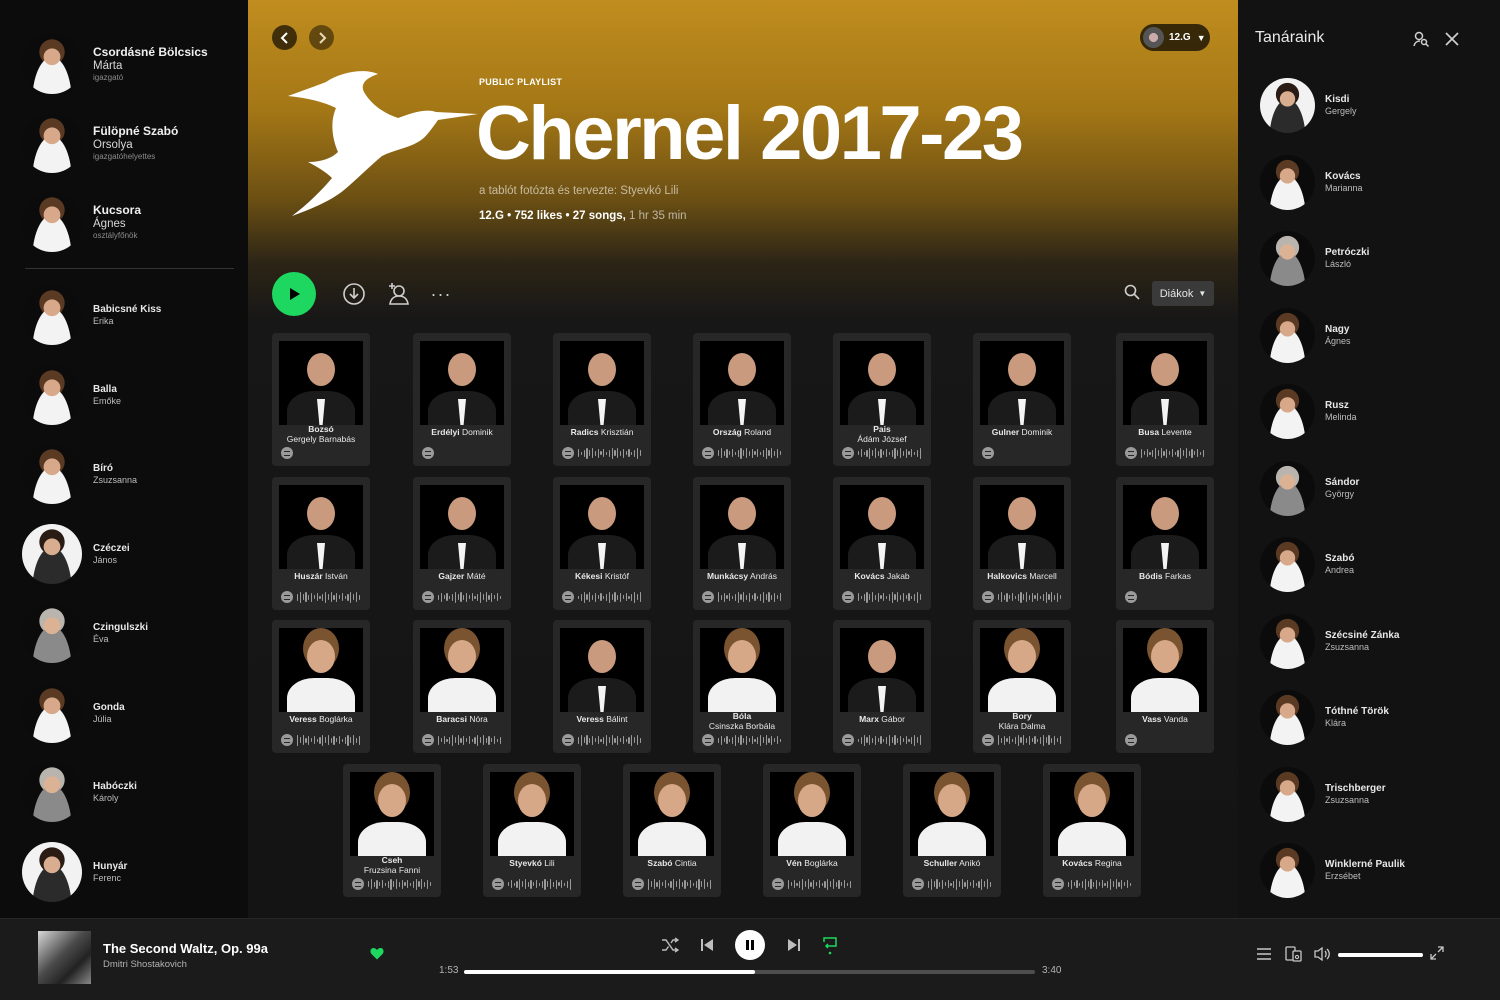  Describe the element at coordinates (377, 954) in the screenshot. I see `like-button` at that location.